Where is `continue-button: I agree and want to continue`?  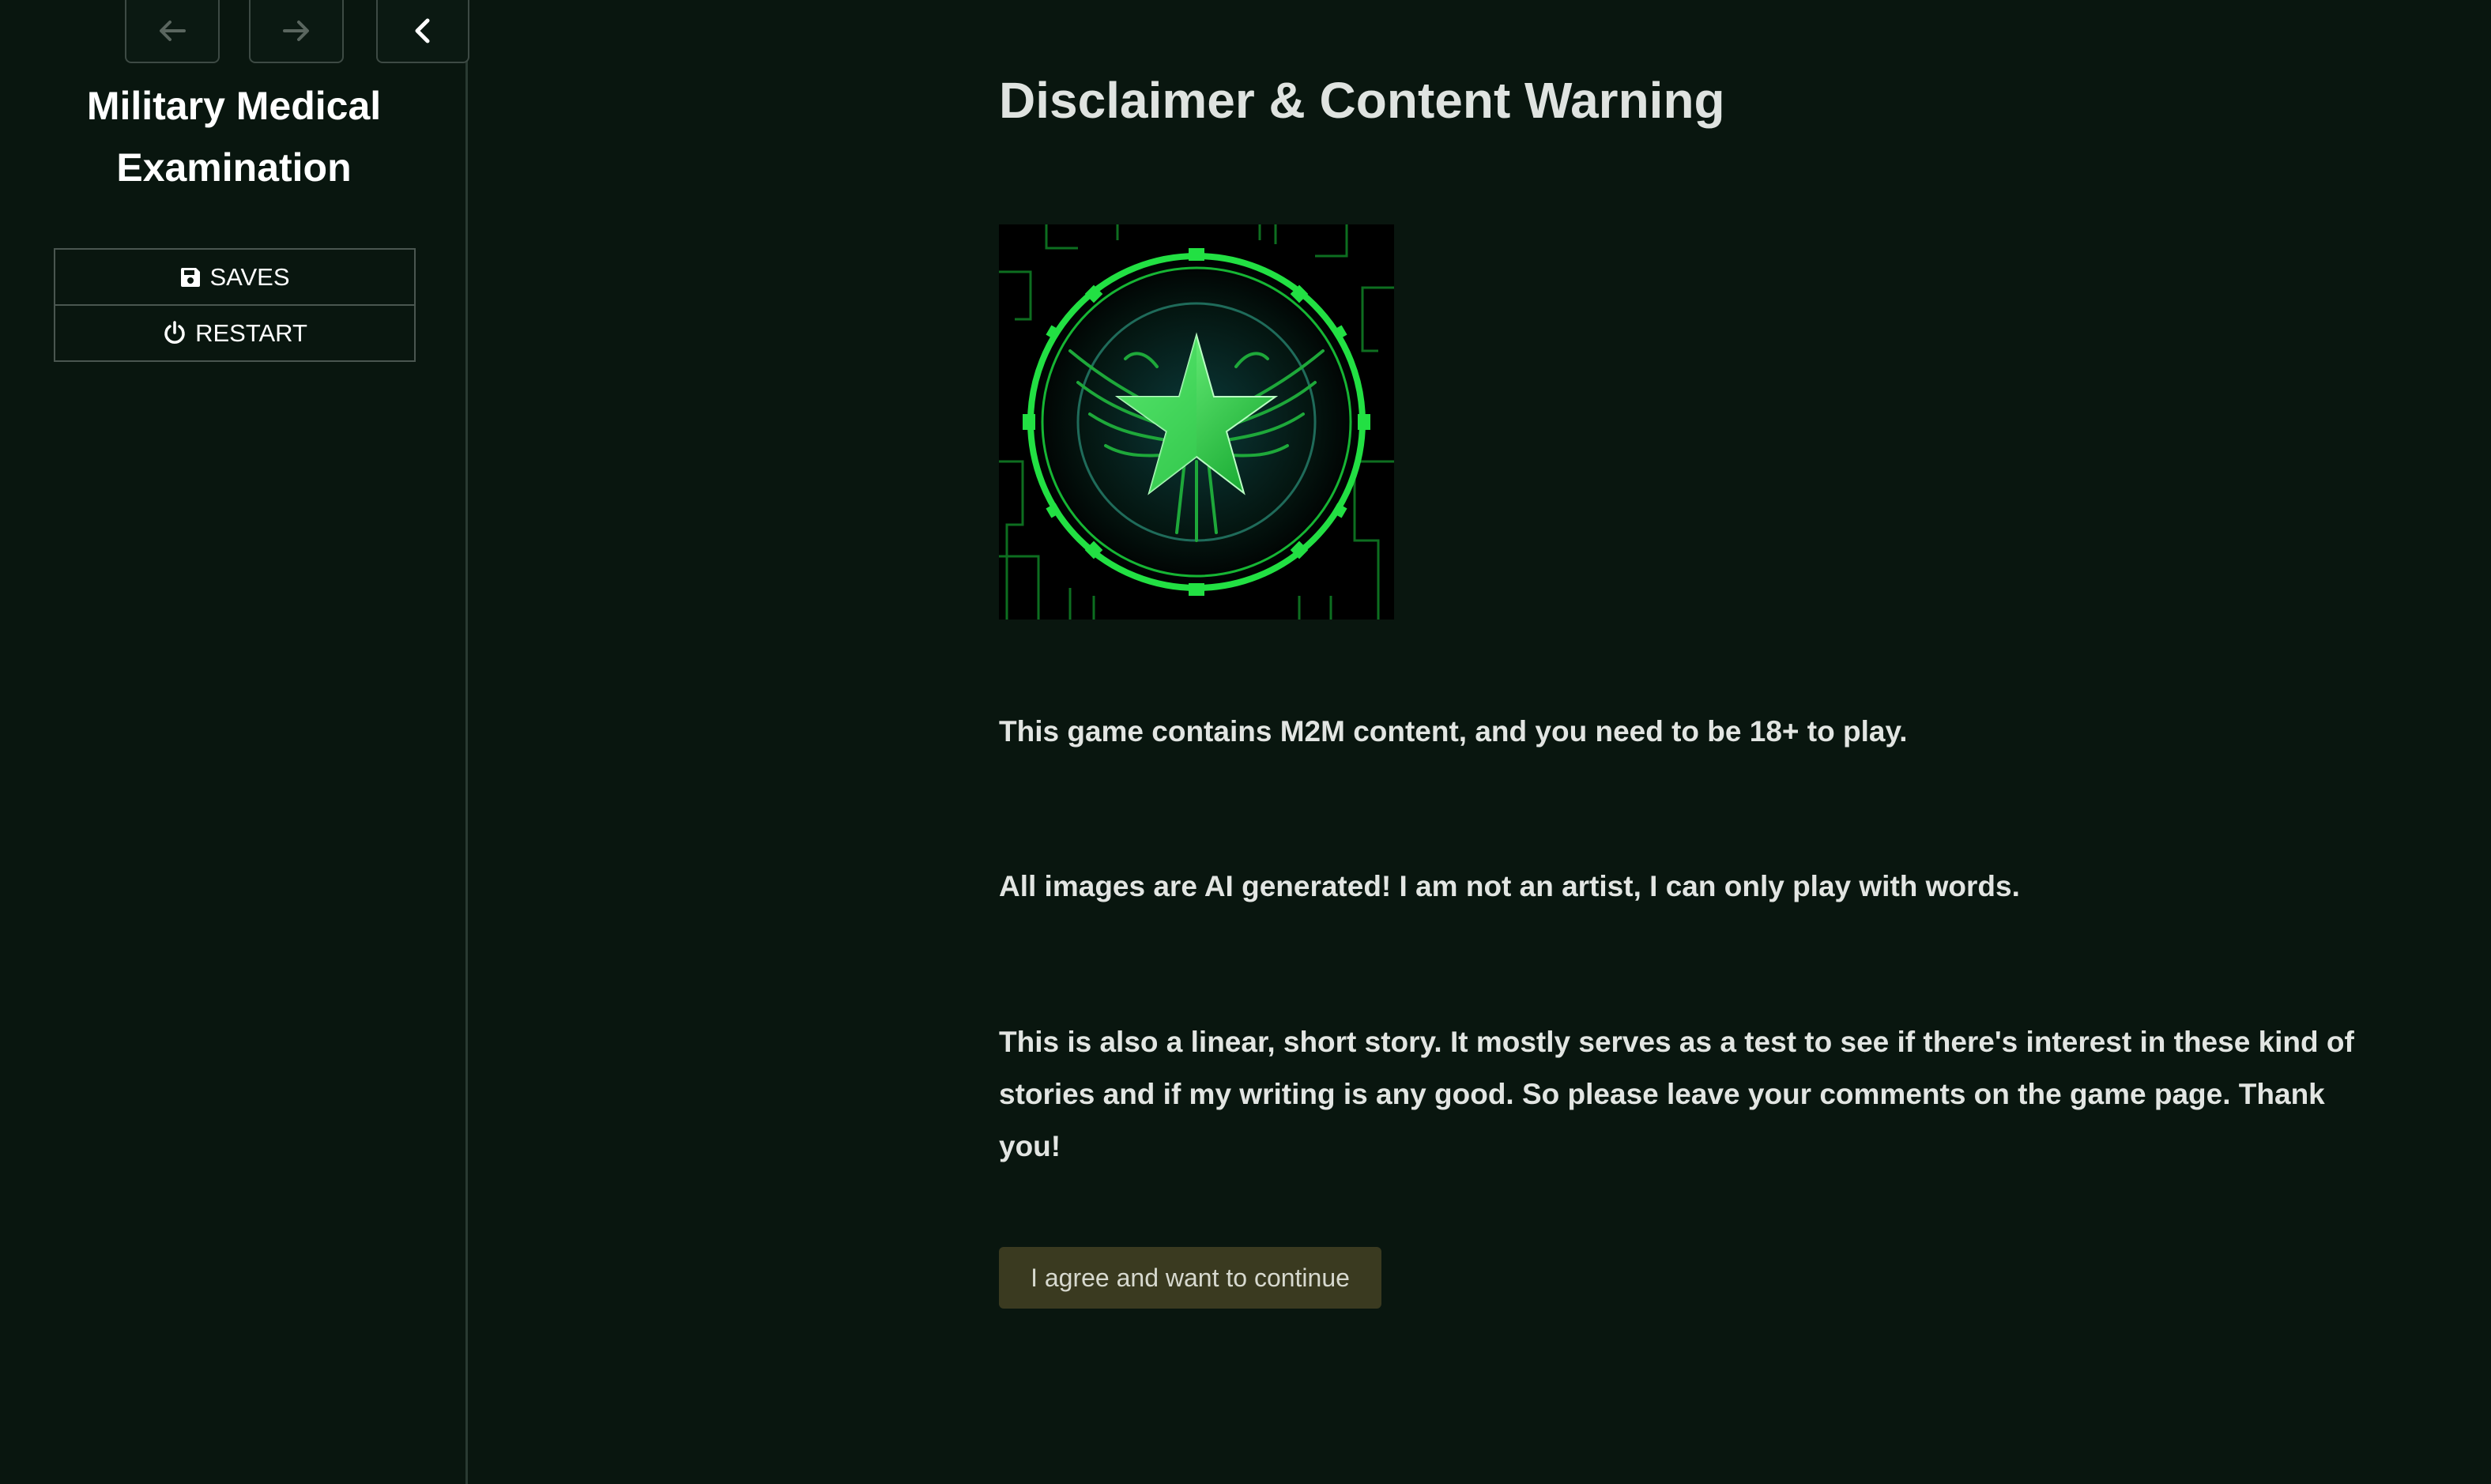
continue-button: I agree and want to continue is located at coordinates (1190, 1278).